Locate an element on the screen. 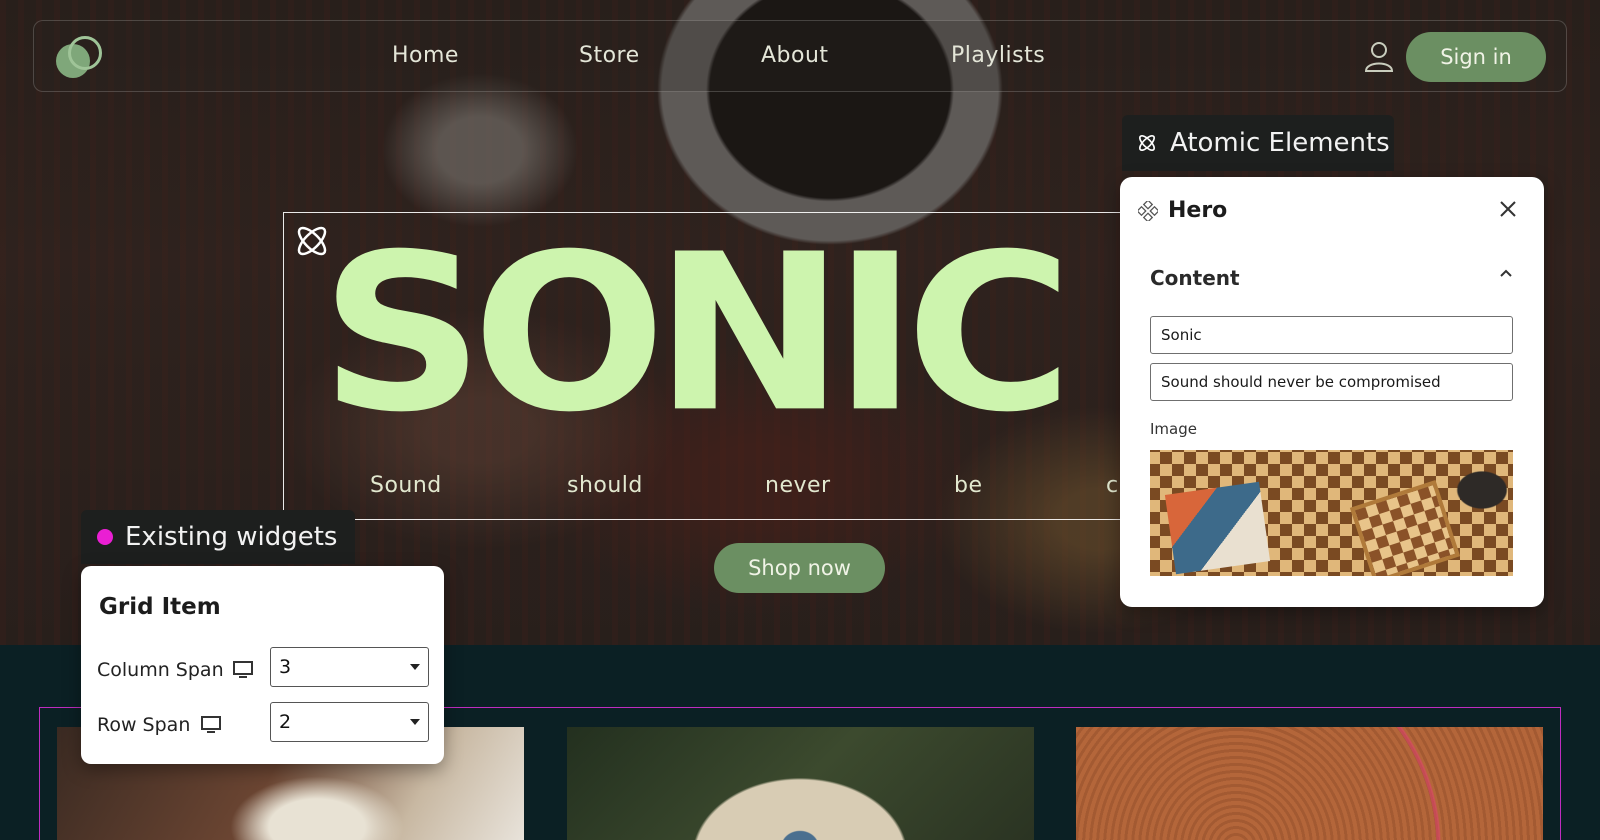 This screenshot has height=840, width=1600. status-dot-icon is located at coordinates (105, 537).